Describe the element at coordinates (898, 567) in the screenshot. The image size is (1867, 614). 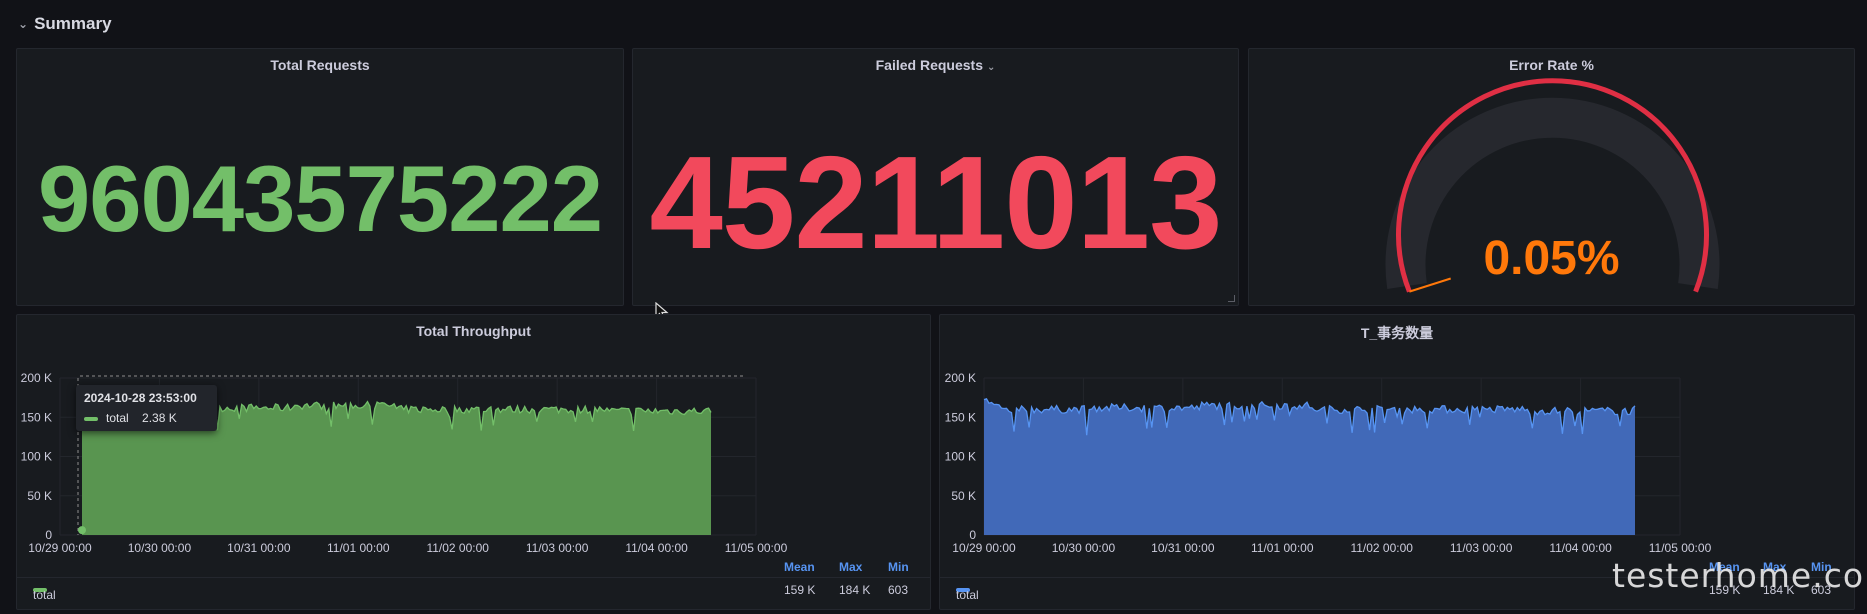
I see `legend-header-min: Min` at that location.